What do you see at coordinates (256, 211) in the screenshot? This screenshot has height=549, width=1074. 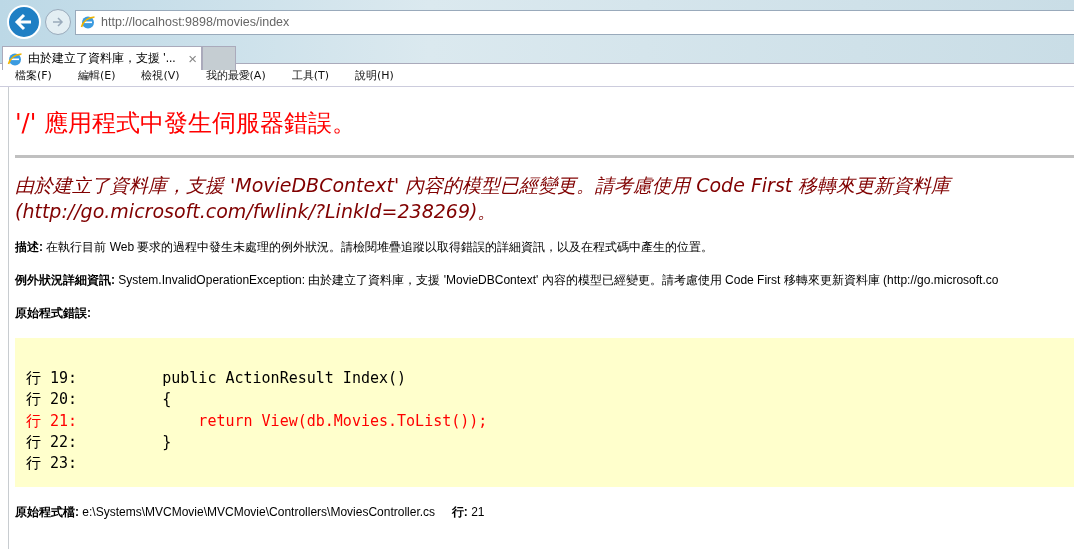 I see `error-message: (http://go.microsoft.com/fwlink/?LinkId=238269)。` at bounding box center [256, 211].